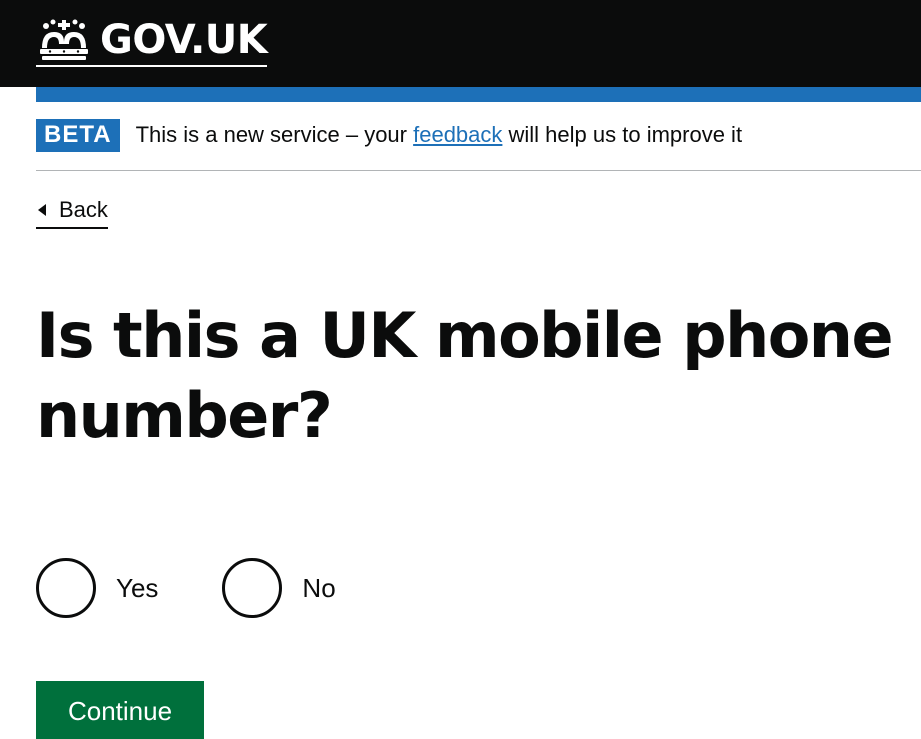 The width and height of the screenshot is (921, 739). Describe the element at coordinates (97, 588) in the screenshot. I see `radio-option-yes: Yes` at that location.